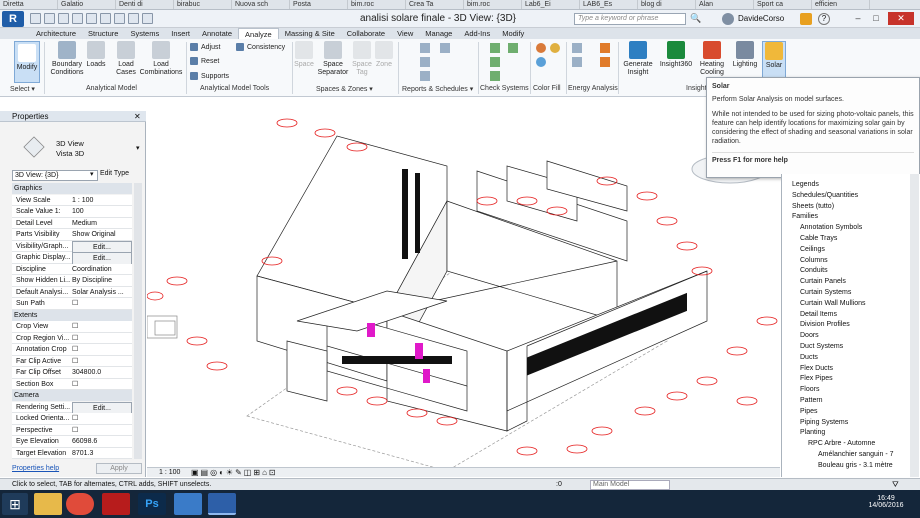  I want to click on close-button: ✕, so click(901, 18).